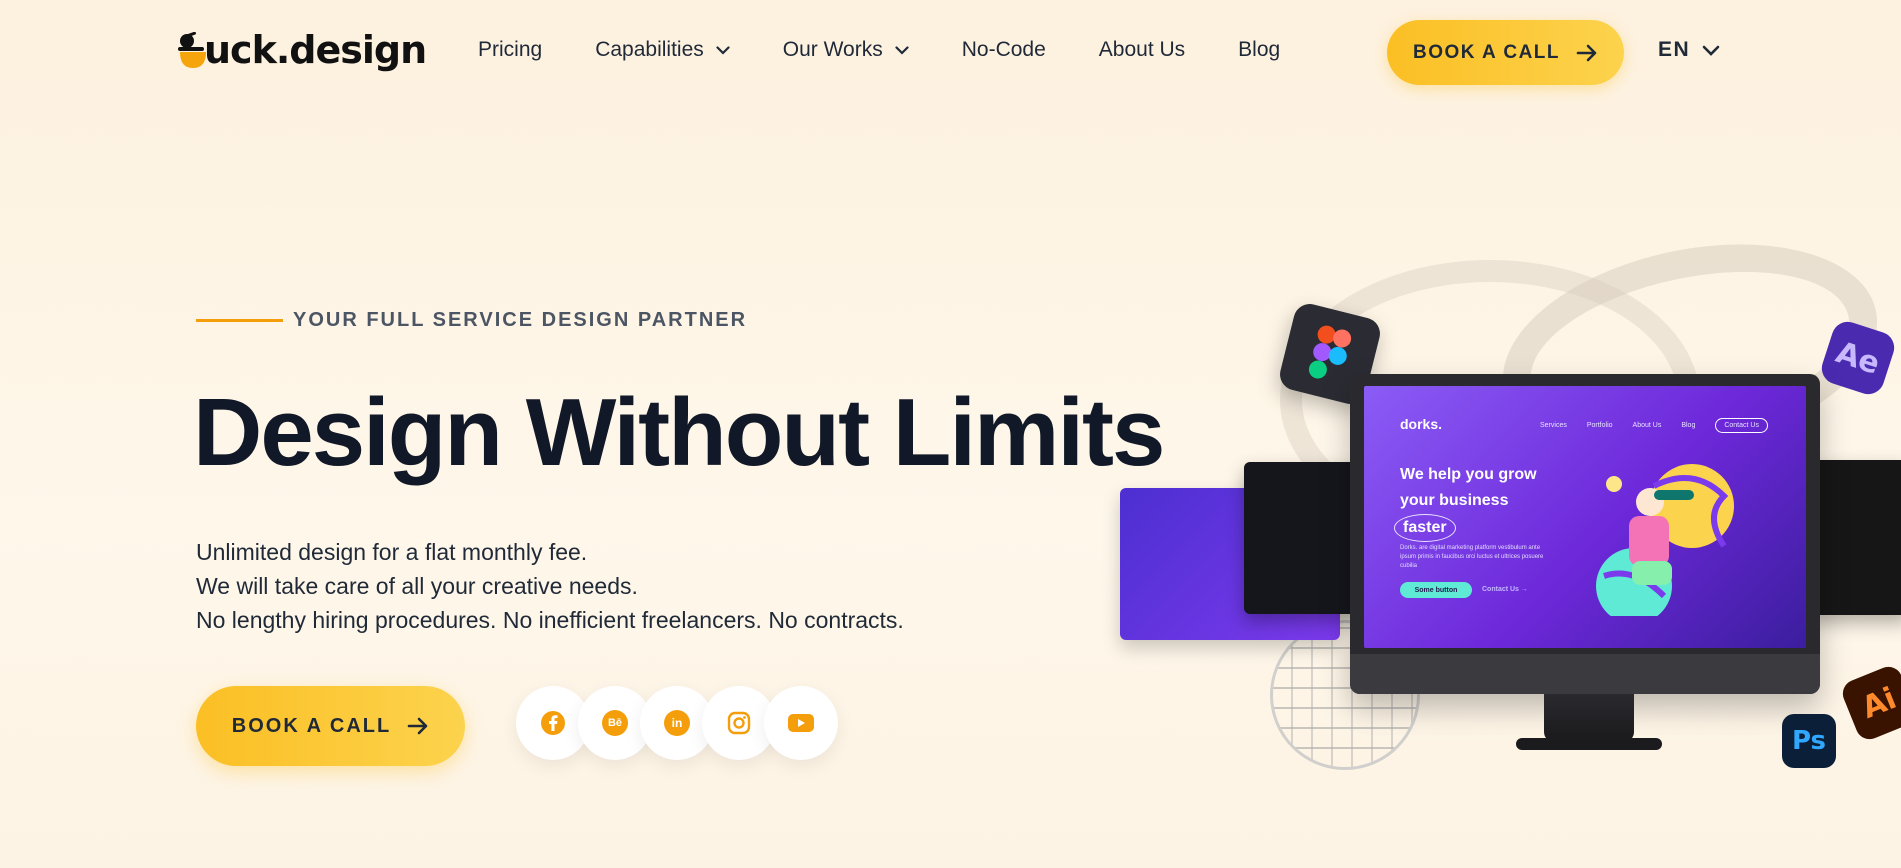 Image resolution: width=1901 pixels, height=868 pixels. What do you see at coordinates (1553, 425) in the screenshot?
I see `screen-nav-item: Services` at bounding box center [1553, 425].